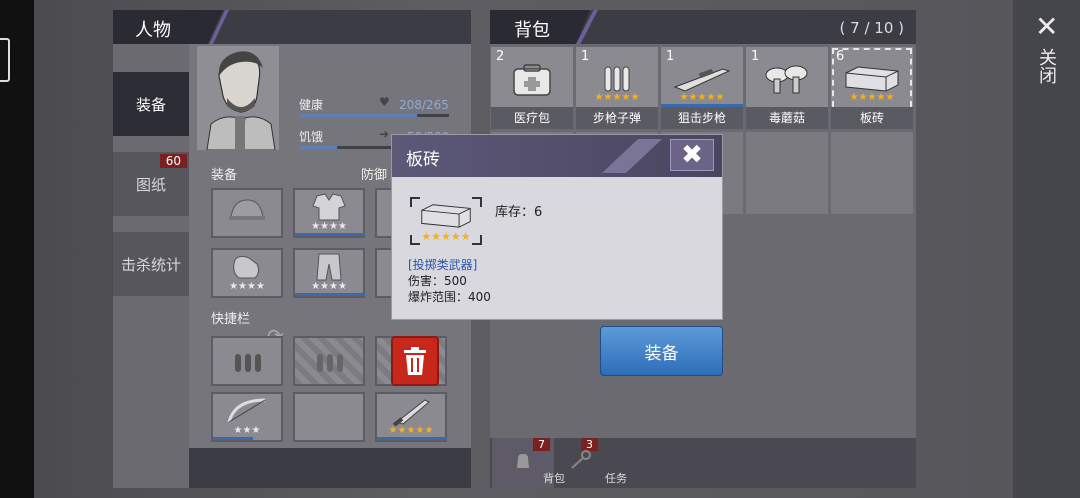  I want to click on popup-blast-range: 爆炸范围：400, so click(449, 297).